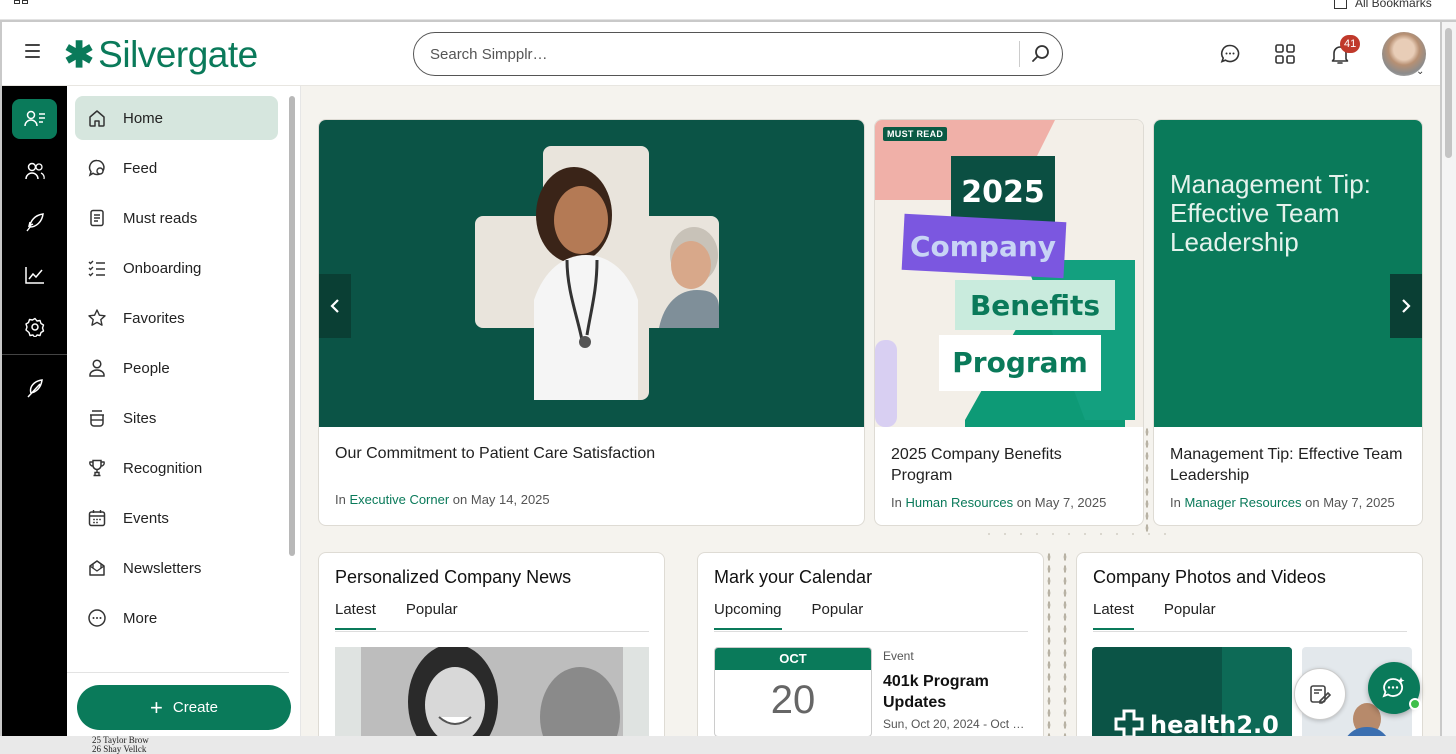 Image resolution: width=1456 pixels, height=754 pixels. What do you see at coordinates (1320, 694) in the screenshot?
I see `edit-floating-button` at bounding box center [1320, 694].